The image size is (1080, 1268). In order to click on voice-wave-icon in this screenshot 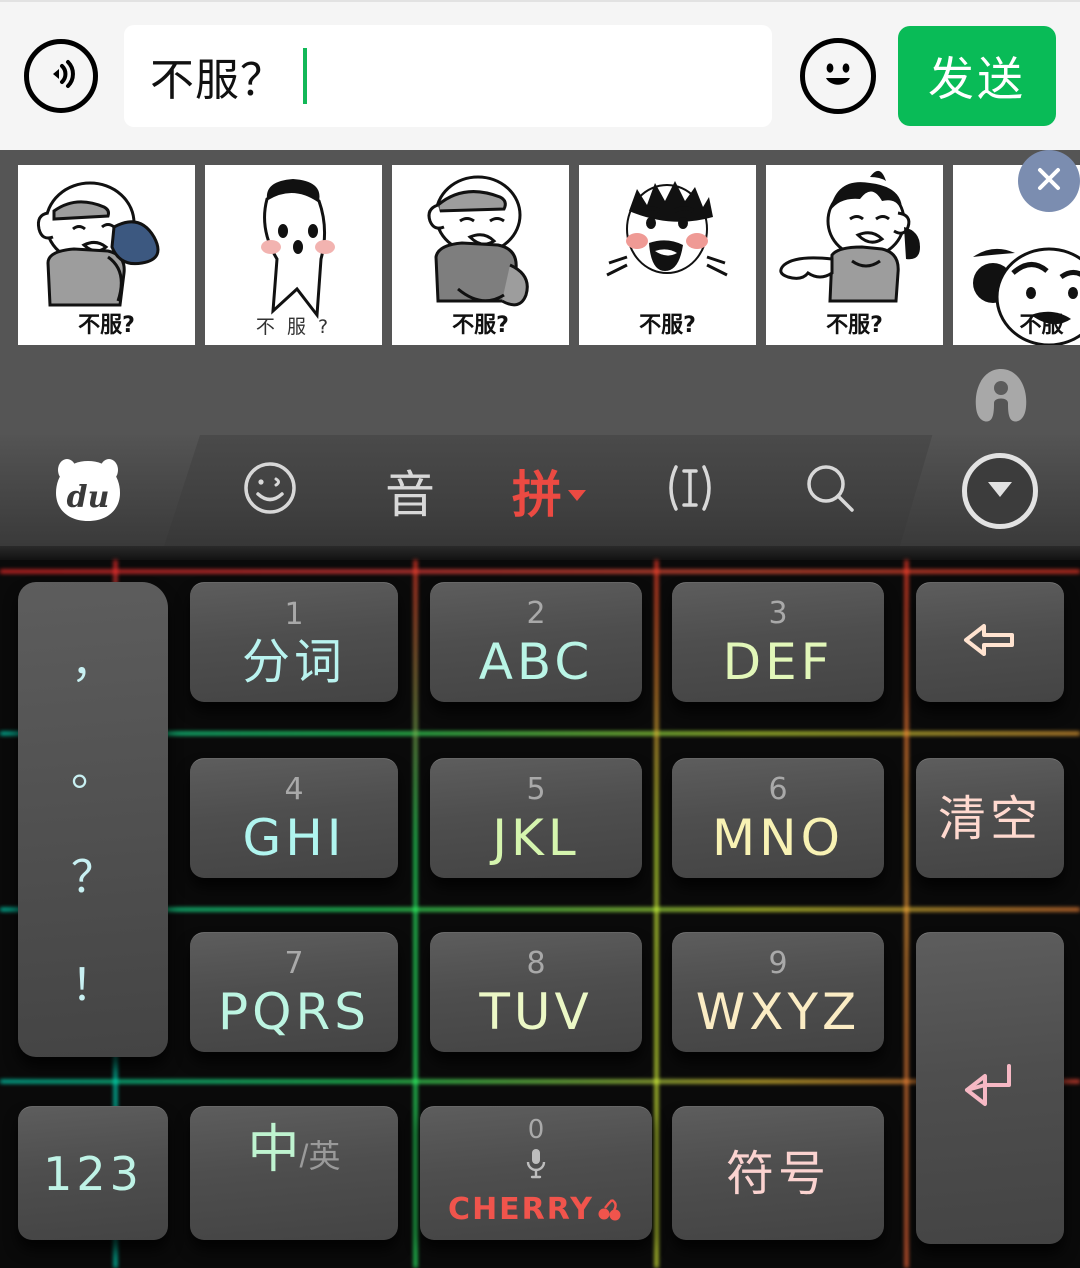, I will do `click(61, 76)`.